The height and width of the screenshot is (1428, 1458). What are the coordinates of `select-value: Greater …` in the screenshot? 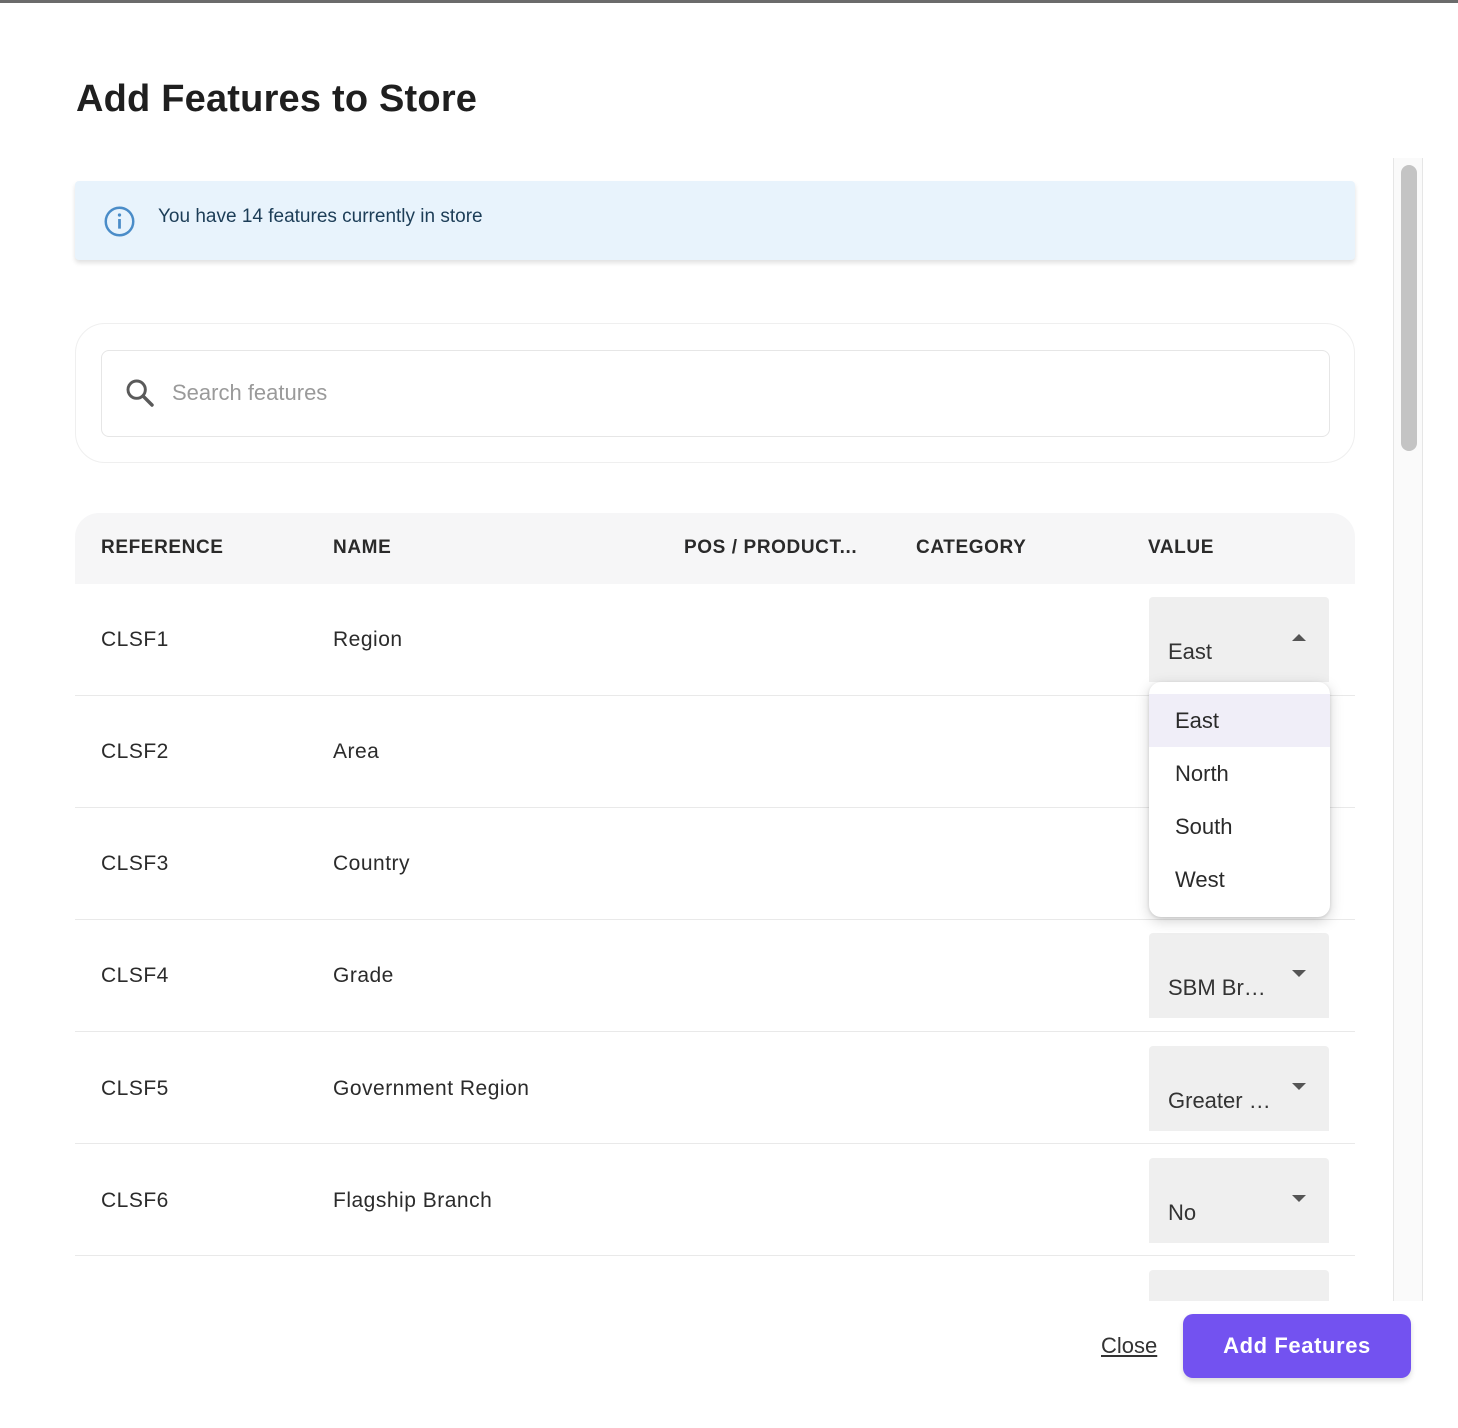 It's located at (1219, 1100).